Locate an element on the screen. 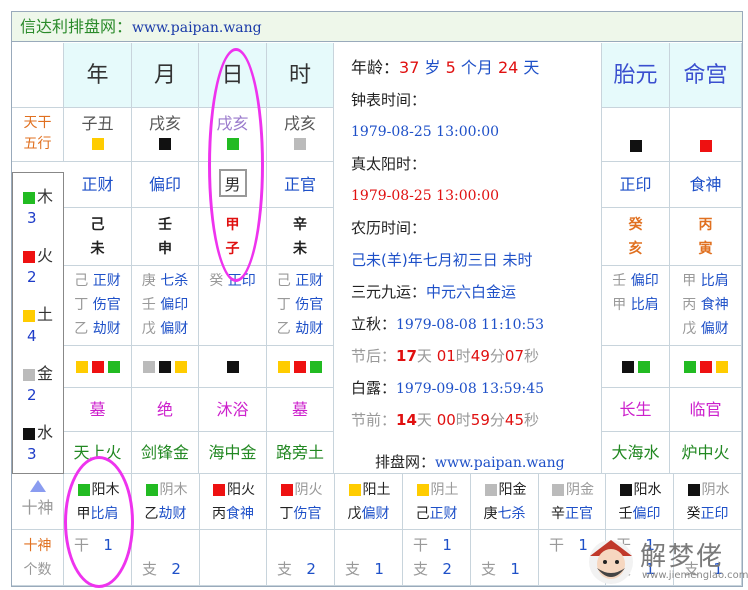 This screenshot has height=590, width=748. shishen-label: 十神 is located at coordinates (37, 507).